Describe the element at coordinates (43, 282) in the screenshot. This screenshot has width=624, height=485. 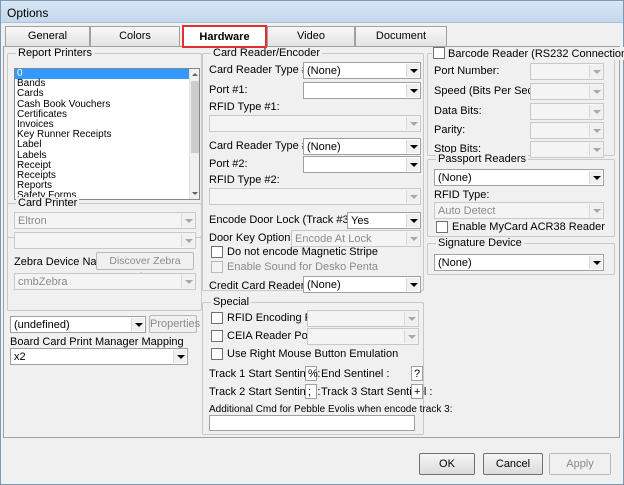
I see `zebra-device-value: cmbZebra` at that location.